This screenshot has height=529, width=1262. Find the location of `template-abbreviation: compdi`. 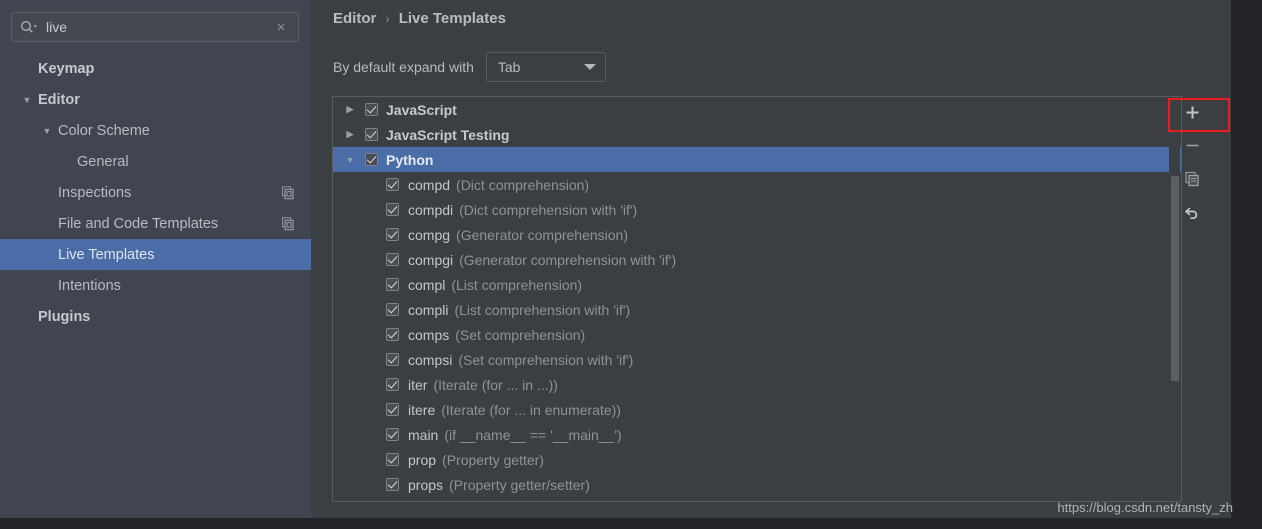

template-abbreviation: compdi is located at coordinates (431, 209).